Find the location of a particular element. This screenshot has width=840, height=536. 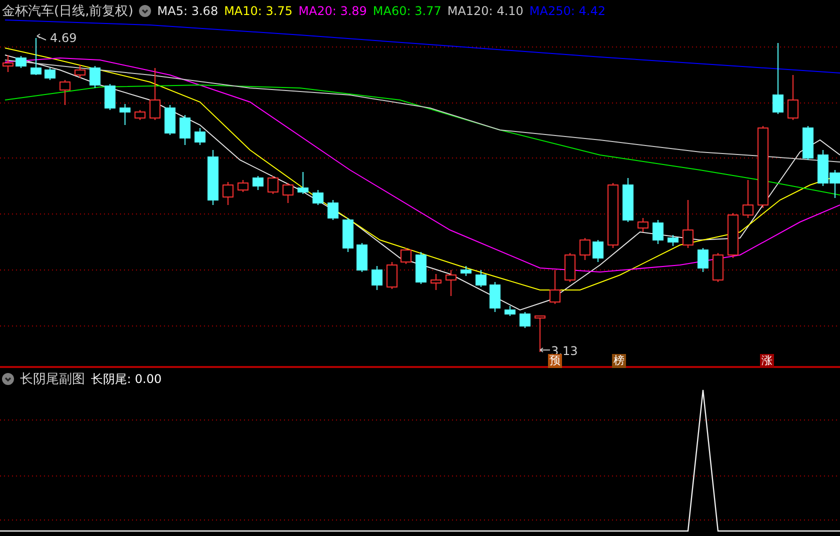

moving-average-legend: MA10: 3.75 is located at coordinates (258, 11).